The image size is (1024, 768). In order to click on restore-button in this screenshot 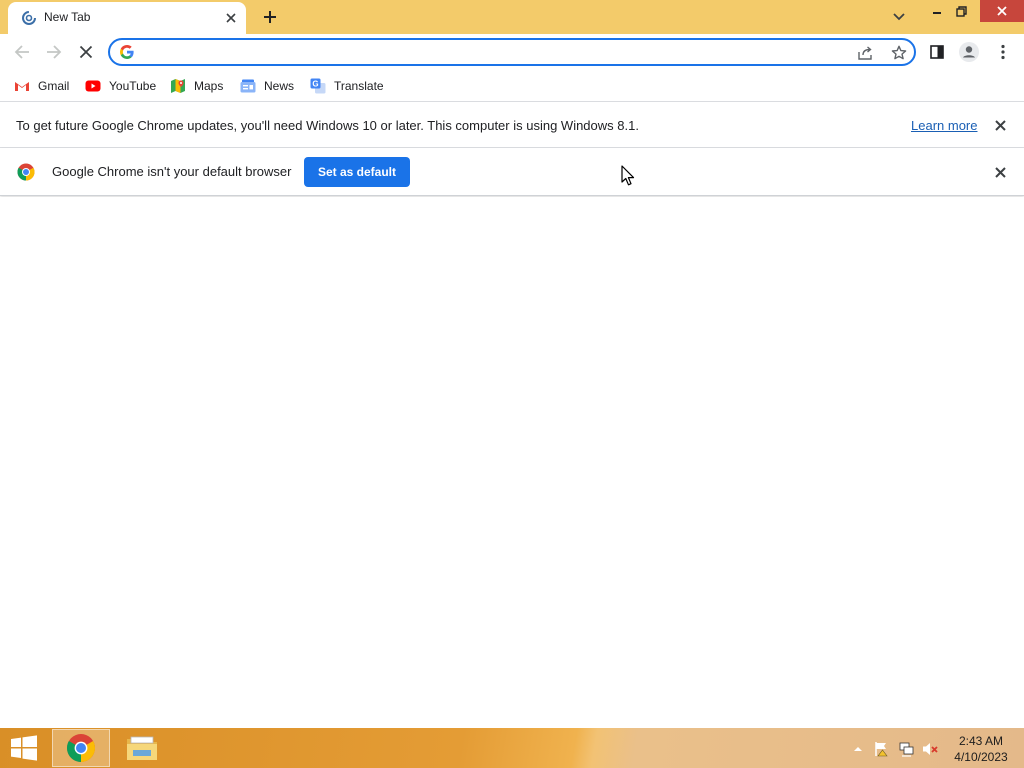, I will do `click(961, 11)`.